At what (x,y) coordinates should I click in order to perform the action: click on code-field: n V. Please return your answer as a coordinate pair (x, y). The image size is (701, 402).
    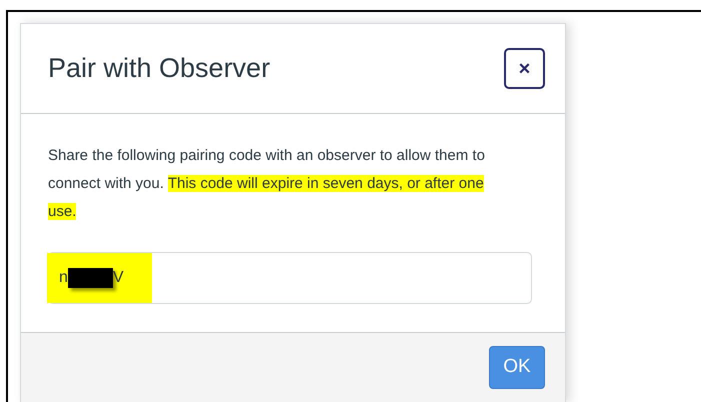
    Looking at the image, I should click on (290, 278).